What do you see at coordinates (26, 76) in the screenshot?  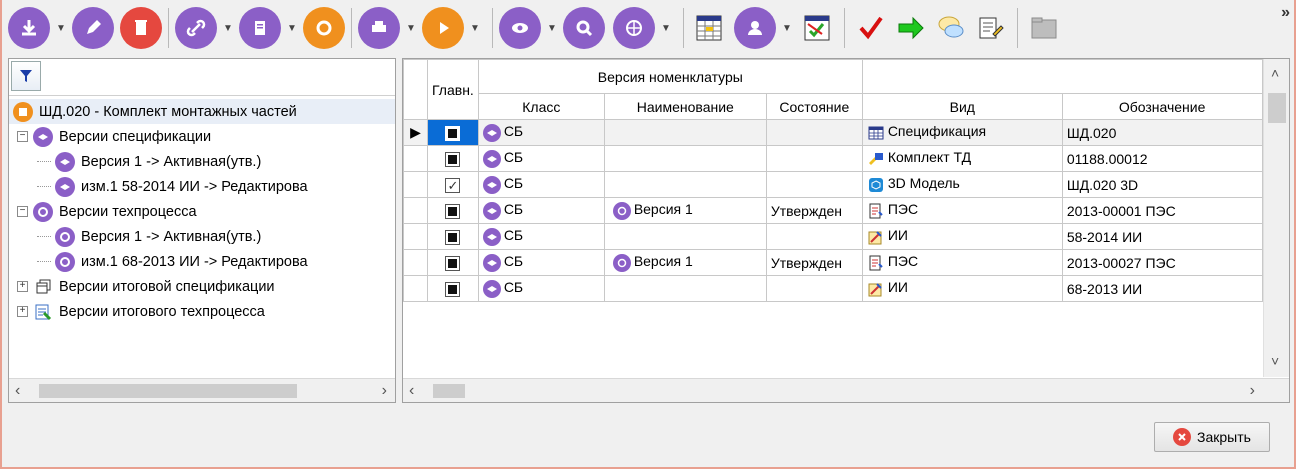 I see `filter-icon` at bounding box center [26, 76].